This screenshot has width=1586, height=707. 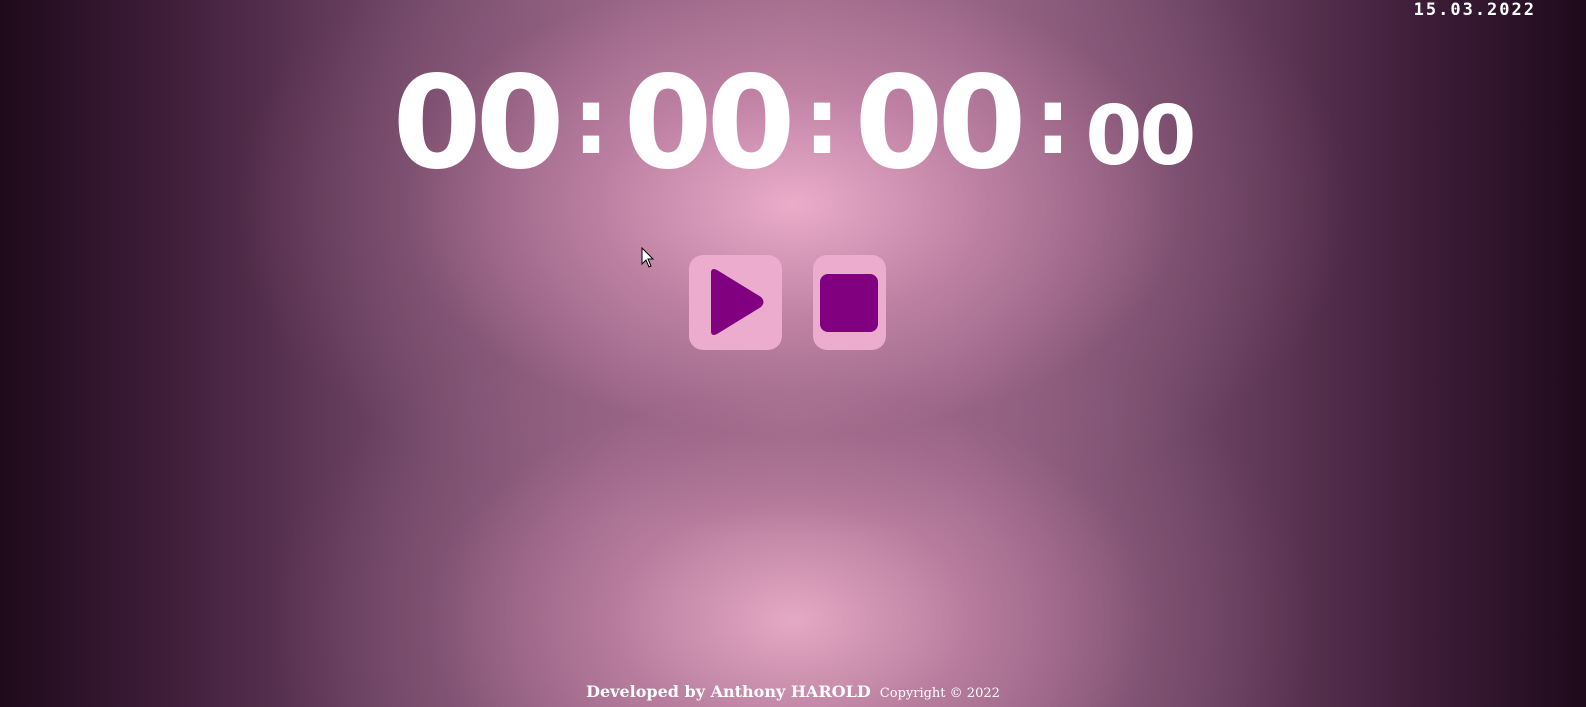 What do you see at coordinates (1474, 10) in the screenshot?
I see `current-date: 15.03.2022` at bounding box center [1474, 10].